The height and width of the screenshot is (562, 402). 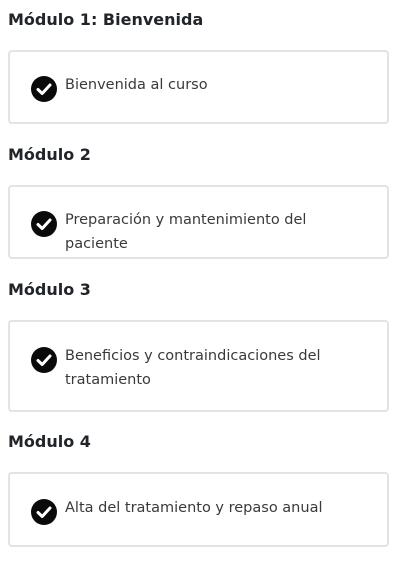 What do you see at coordinates (136, 85) in the screenshot?
I see `lesson-label: Bienvenida al curso` at bounding box center [136, 85].